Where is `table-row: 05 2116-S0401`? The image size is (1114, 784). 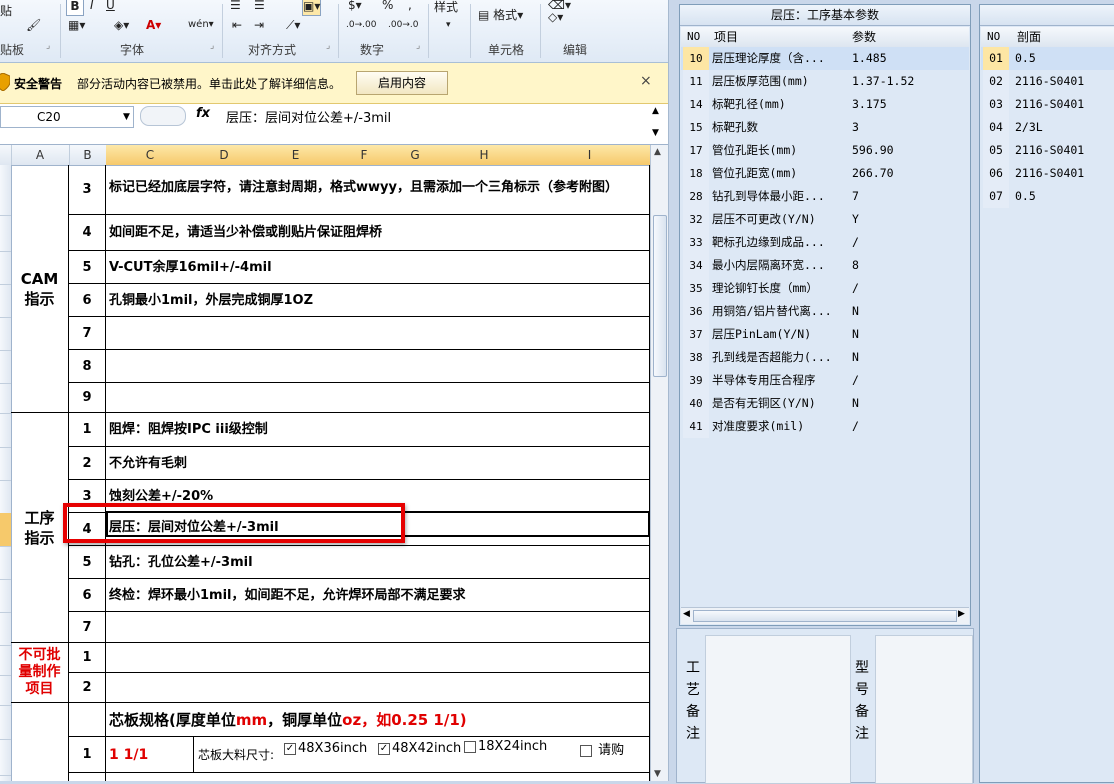
table-row: 05 2116-S0401 is located at coordinates (1047, 150).